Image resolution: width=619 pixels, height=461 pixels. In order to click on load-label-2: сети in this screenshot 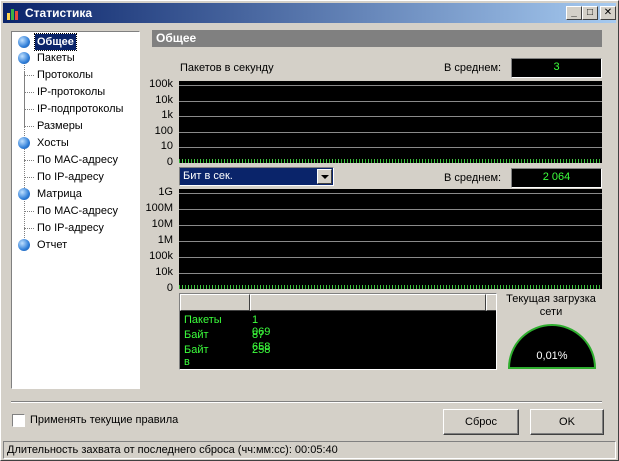, I will do `click(551, 312)`.